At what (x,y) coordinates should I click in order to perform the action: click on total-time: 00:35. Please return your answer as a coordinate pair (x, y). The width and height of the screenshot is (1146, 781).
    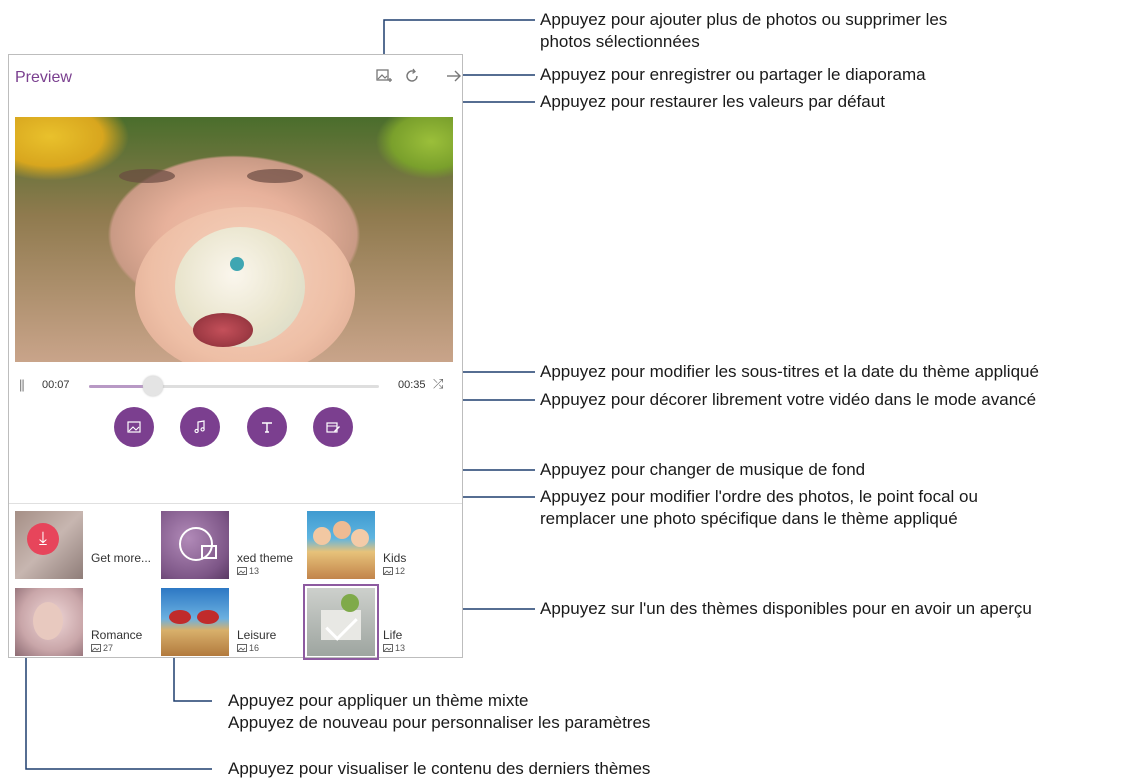
    Looking at the image, I should click on (412, 385).